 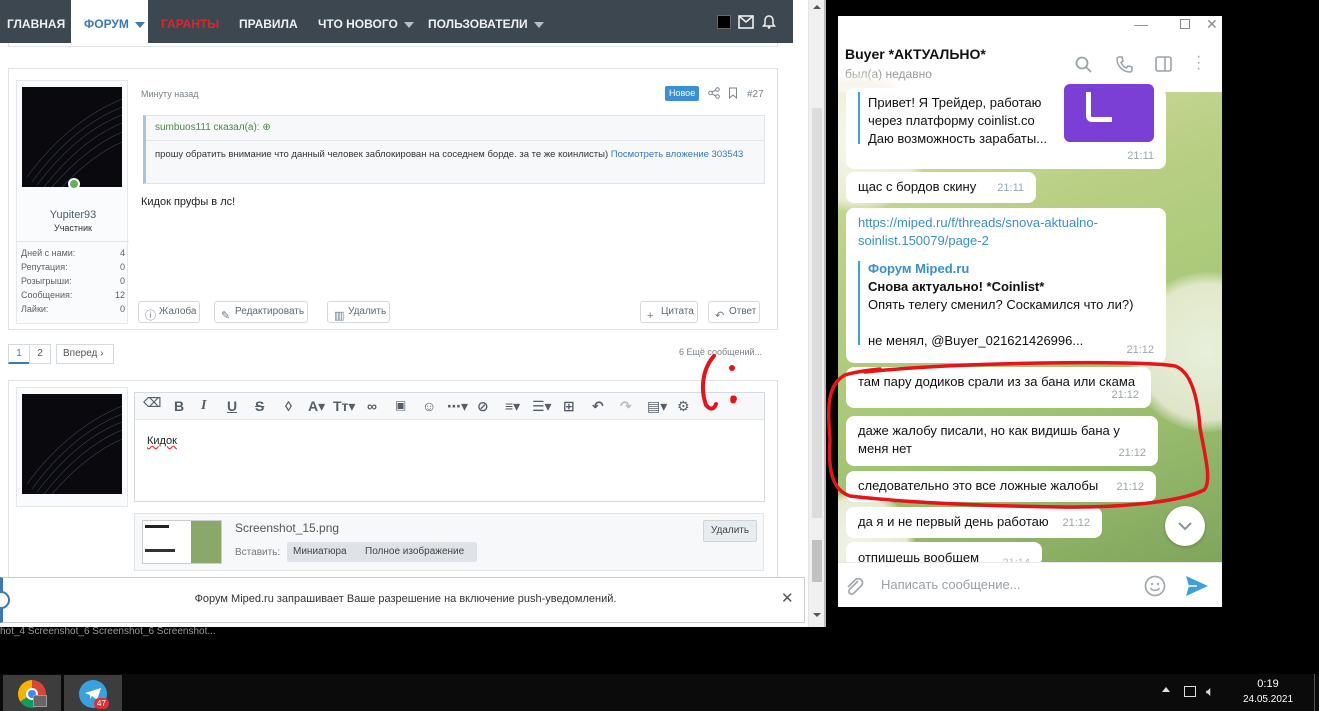 What do you see at coordinates (1268, 699) in the screenshot?
I see `clock-date: 24.05.2021` at bounding box center [1268, 699].